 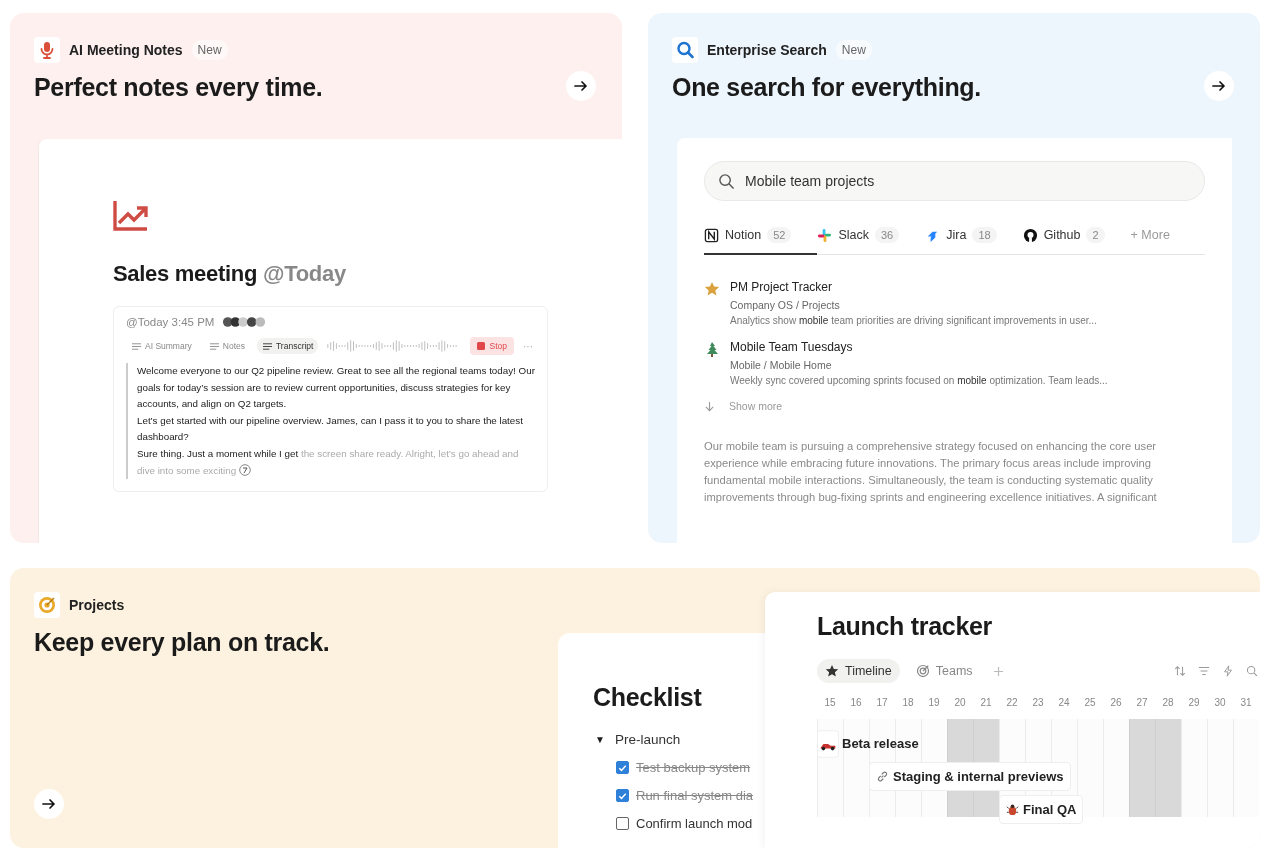 I want to click on sort-icon, so click(x=1180, y=671).